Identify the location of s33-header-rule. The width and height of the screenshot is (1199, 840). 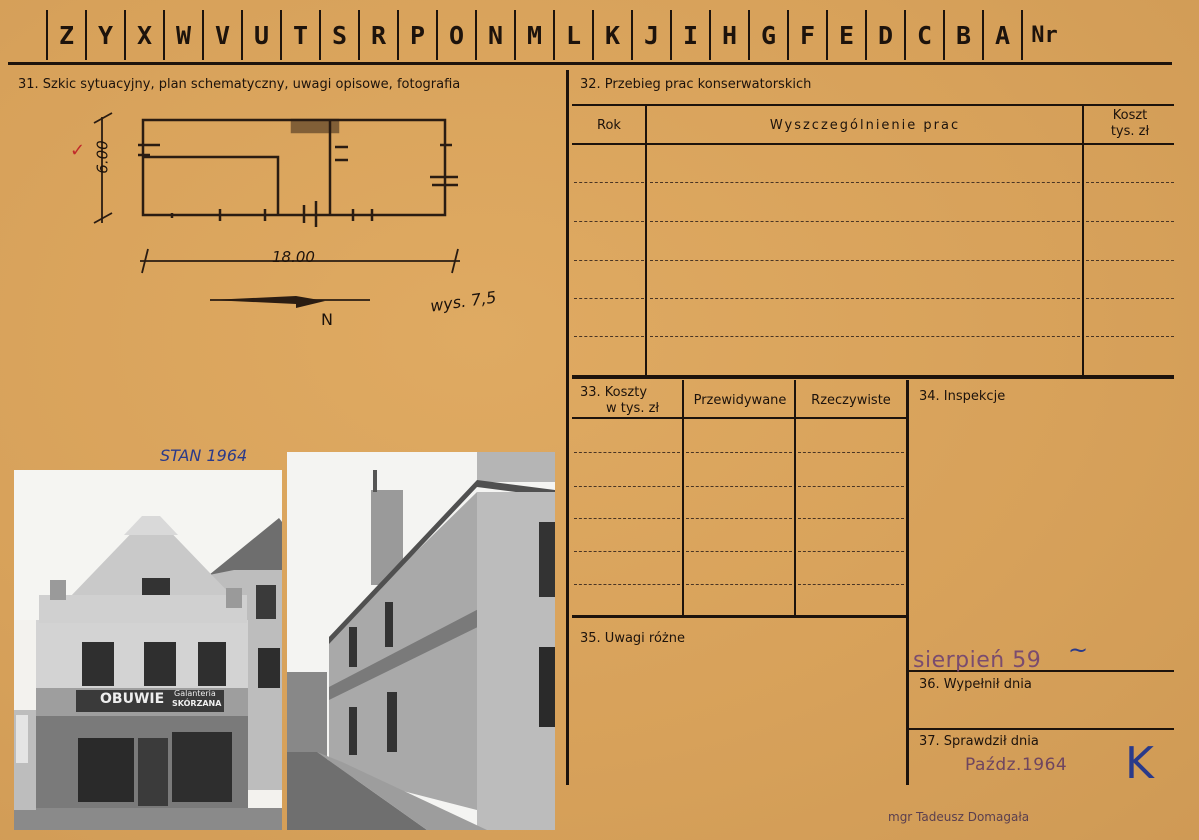
(739, 418).